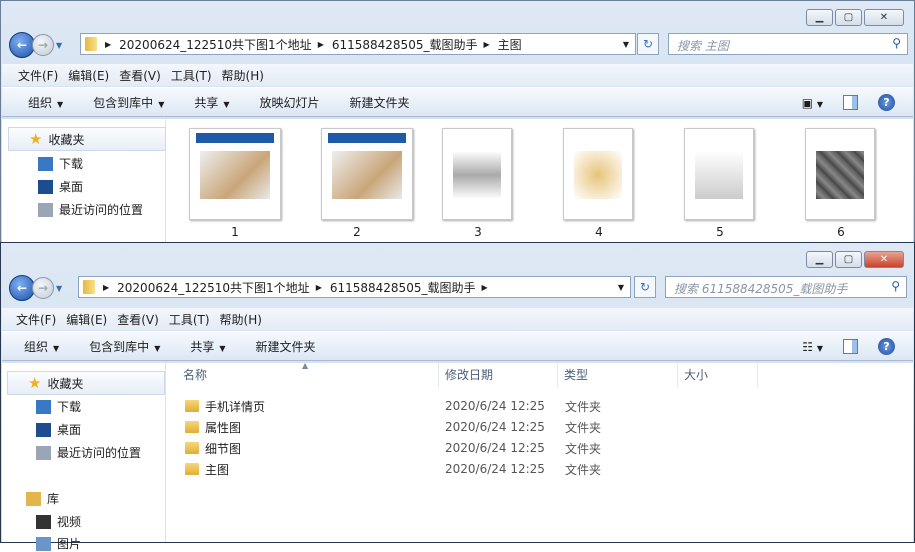  Describe the element at coordinates (841, 232) in the screenshot. I see `thumbnail-label: 6` at that location.